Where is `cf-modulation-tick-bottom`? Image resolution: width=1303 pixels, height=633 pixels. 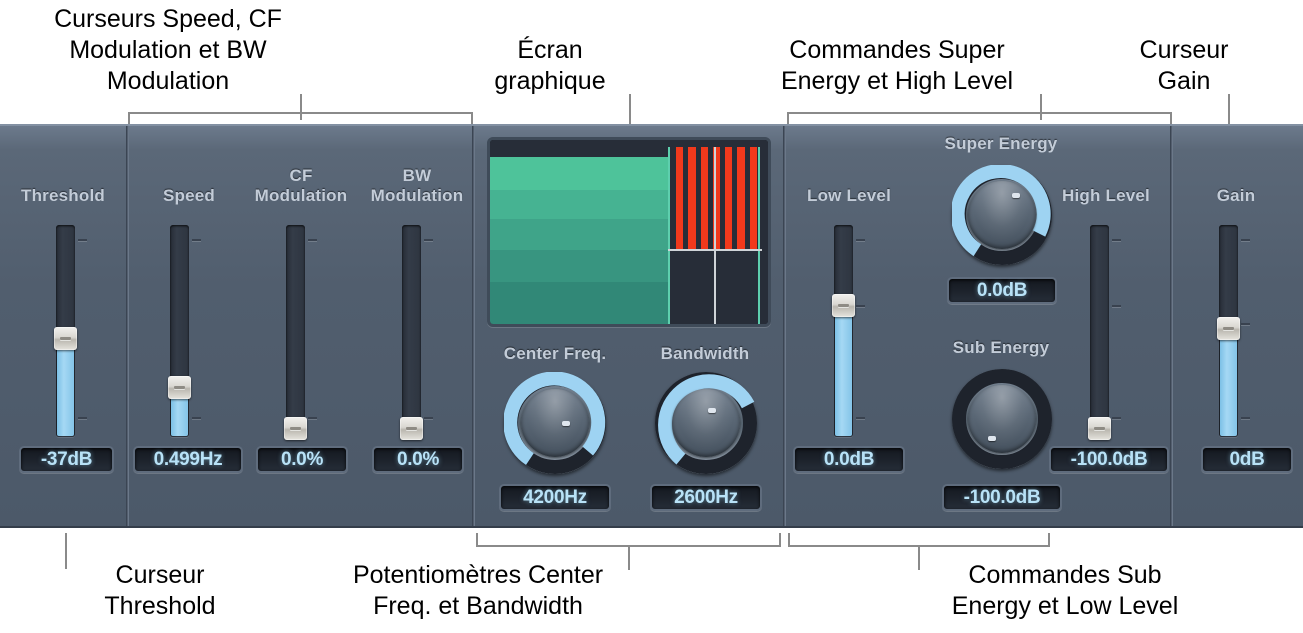 cf-modulation-tick-bottom is located at coordinates (312, 418).